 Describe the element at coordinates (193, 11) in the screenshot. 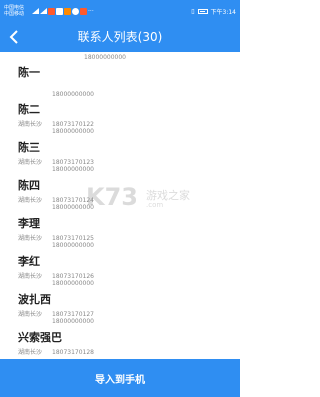

I see `vibrate-icon: ▯` at that location.